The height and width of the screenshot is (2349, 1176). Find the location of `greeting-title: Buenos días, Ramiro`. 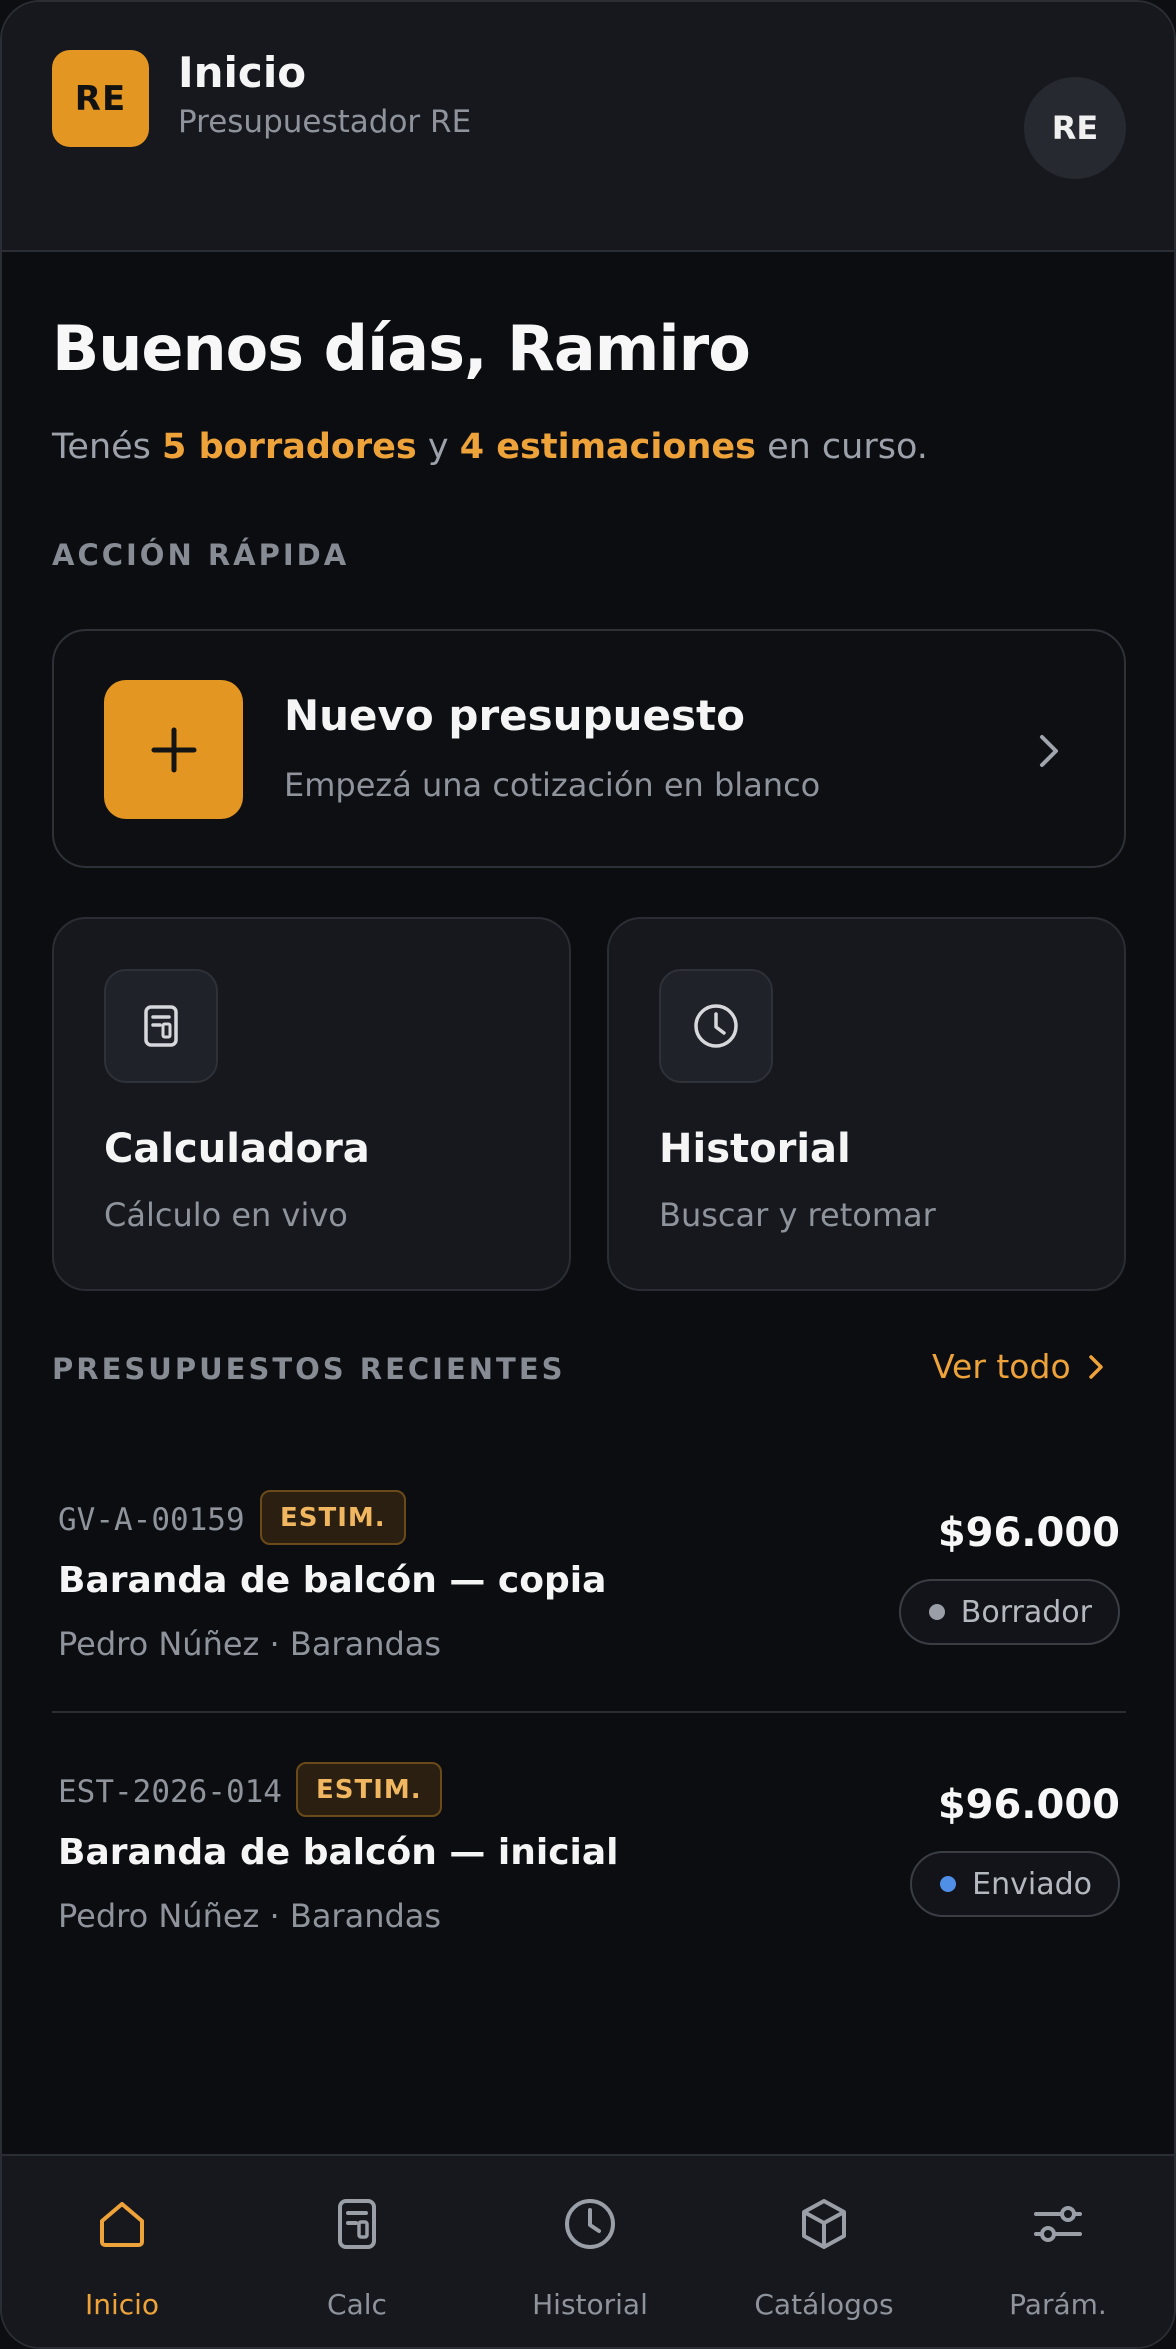

greeting-title: Buenos días, Ramiro is located at coordinates (401, 348).